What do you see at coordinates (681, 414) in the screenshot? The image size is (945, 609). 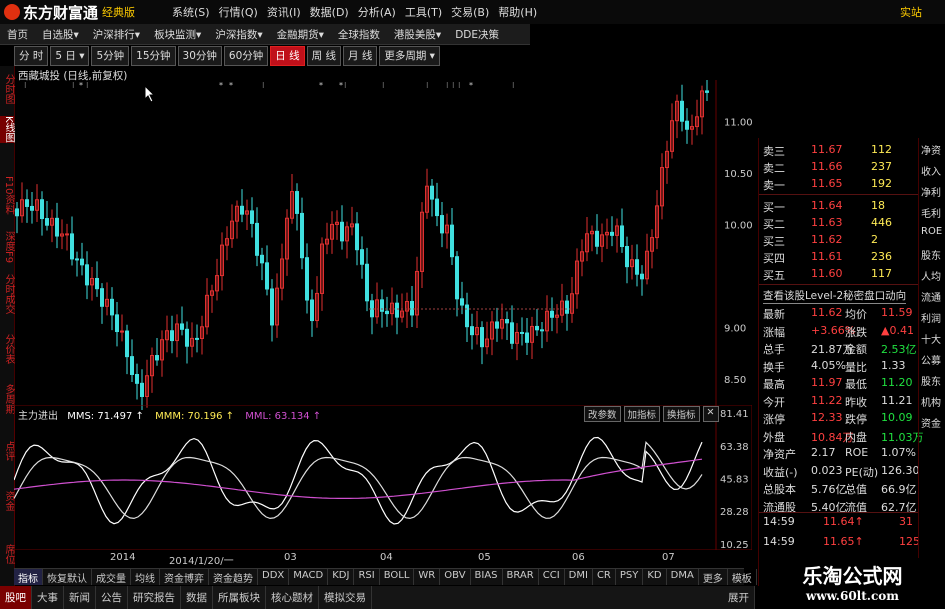 I see `indicator-button-2: 换指标` at bounding box center [681, 414].